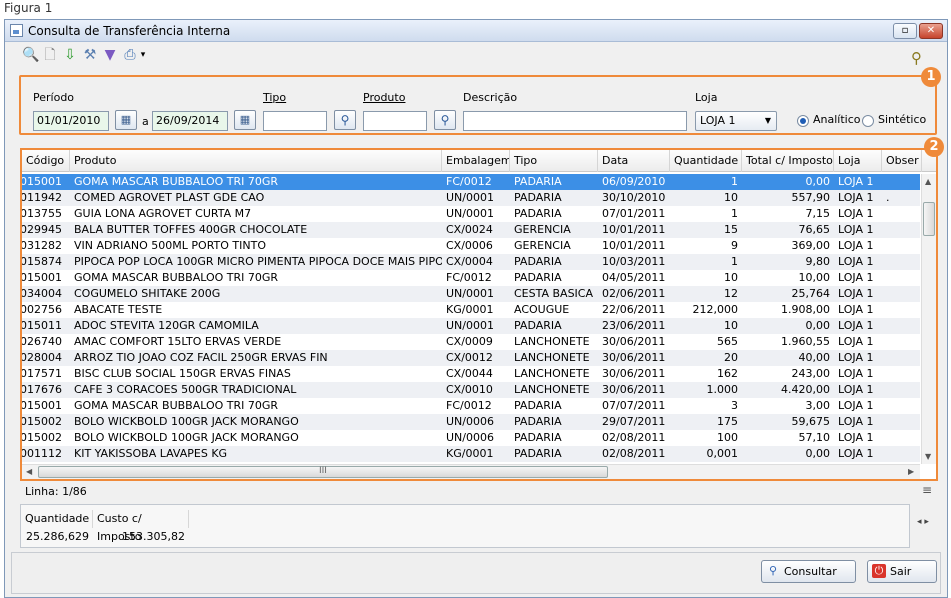  Describe the element at coordinates (295, 121) in the screenshot. I see `tipo-input` at that location.